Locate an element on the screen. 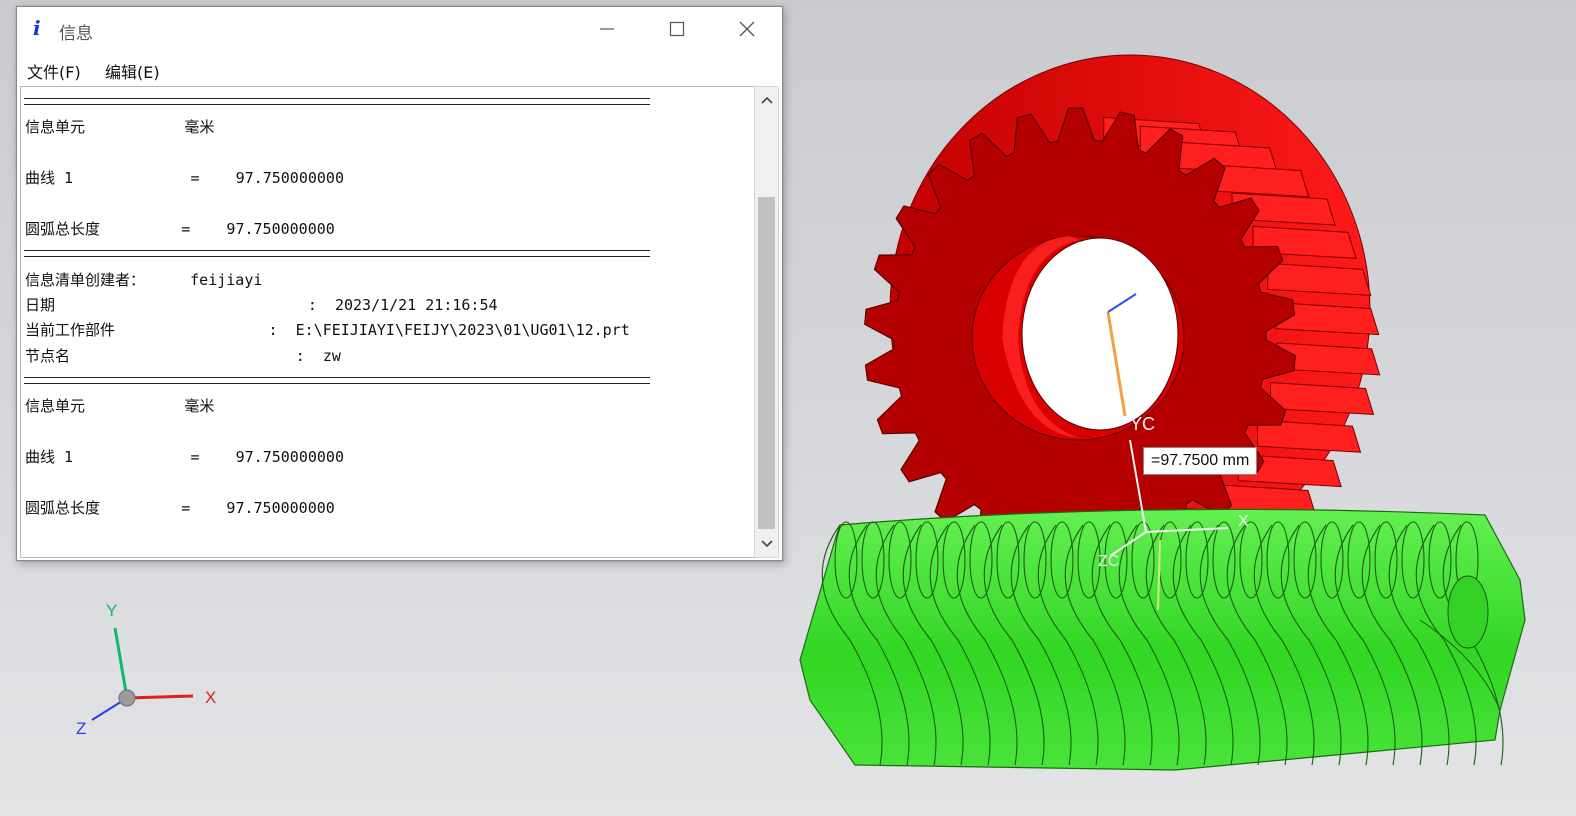 This screenshot has height=816, width=1576. chevron-down-icon is located at coordinates (766, 544).